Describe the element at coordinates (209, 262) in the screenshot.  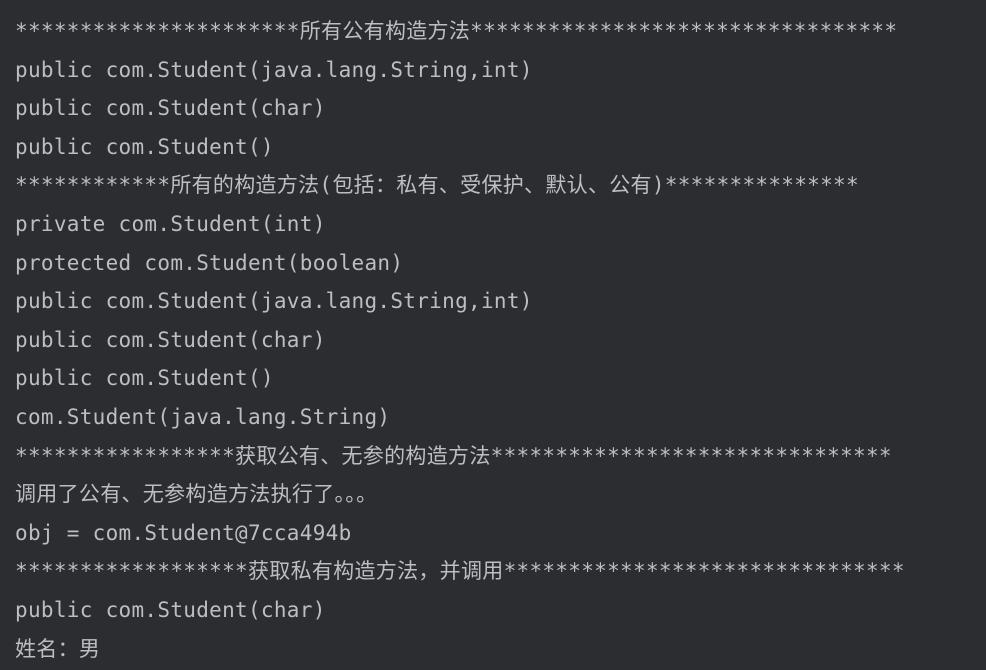
I see `console-line: protected com.Student(boolean)` at that location.